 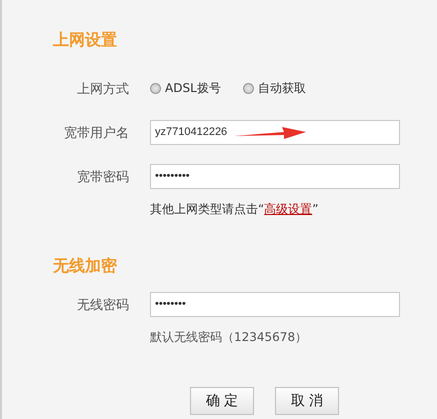 What do you see at coordinates (102, 89) in the screenshot?
I see `field-label: 上网方式` at bounding box center [102, 89].